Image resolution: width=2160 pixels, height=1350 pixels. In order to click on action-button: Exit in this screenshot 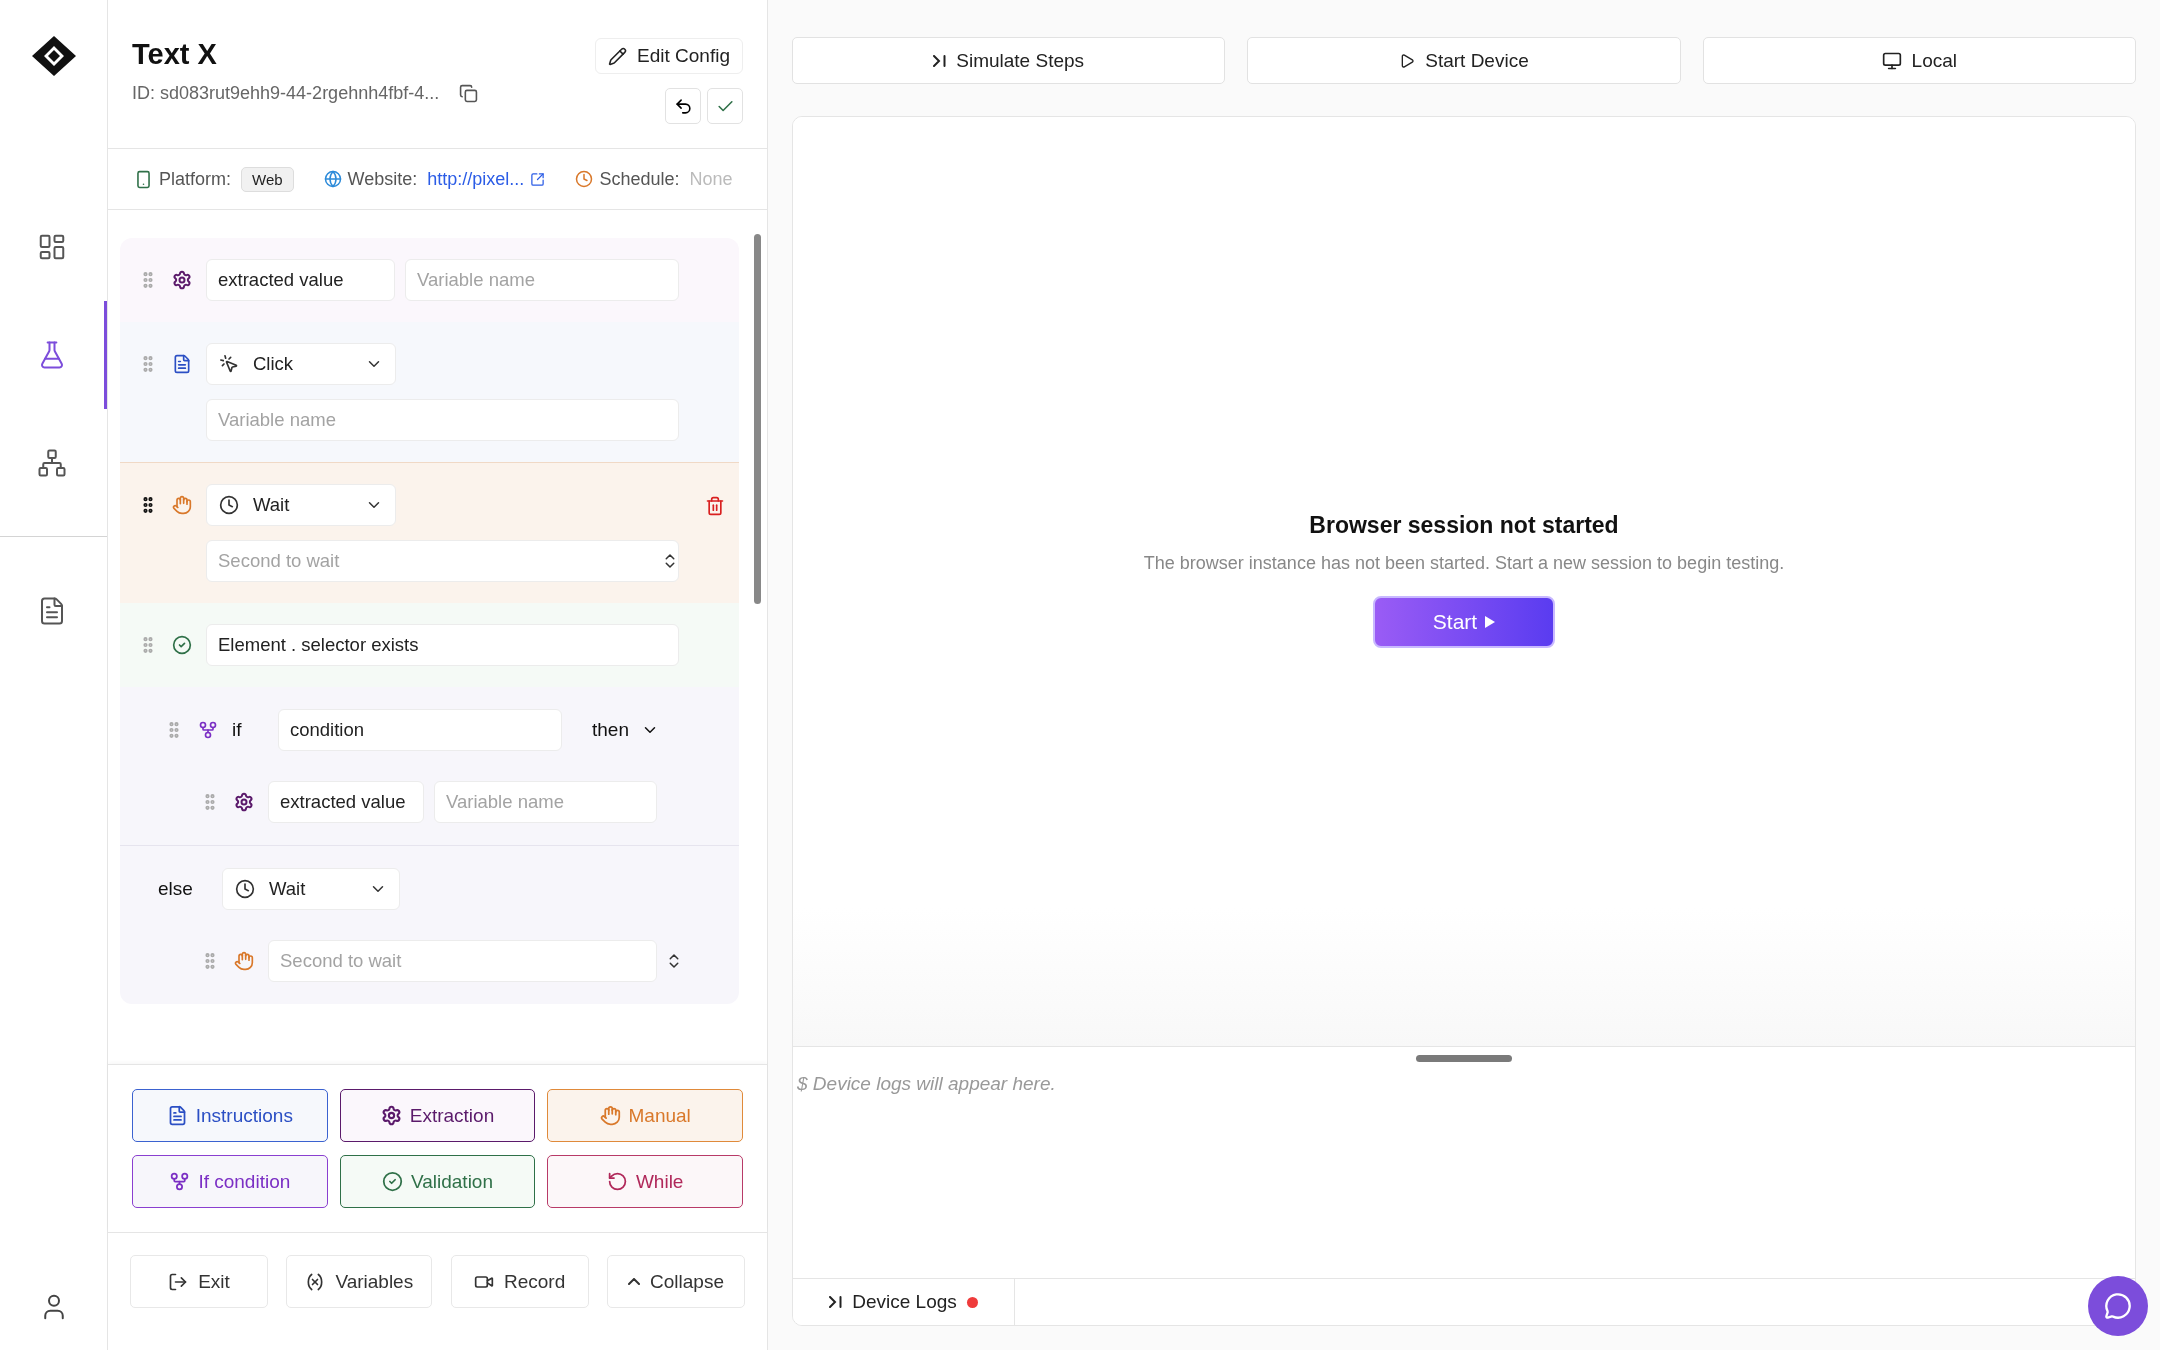, I will do `click(199, 1281)`.